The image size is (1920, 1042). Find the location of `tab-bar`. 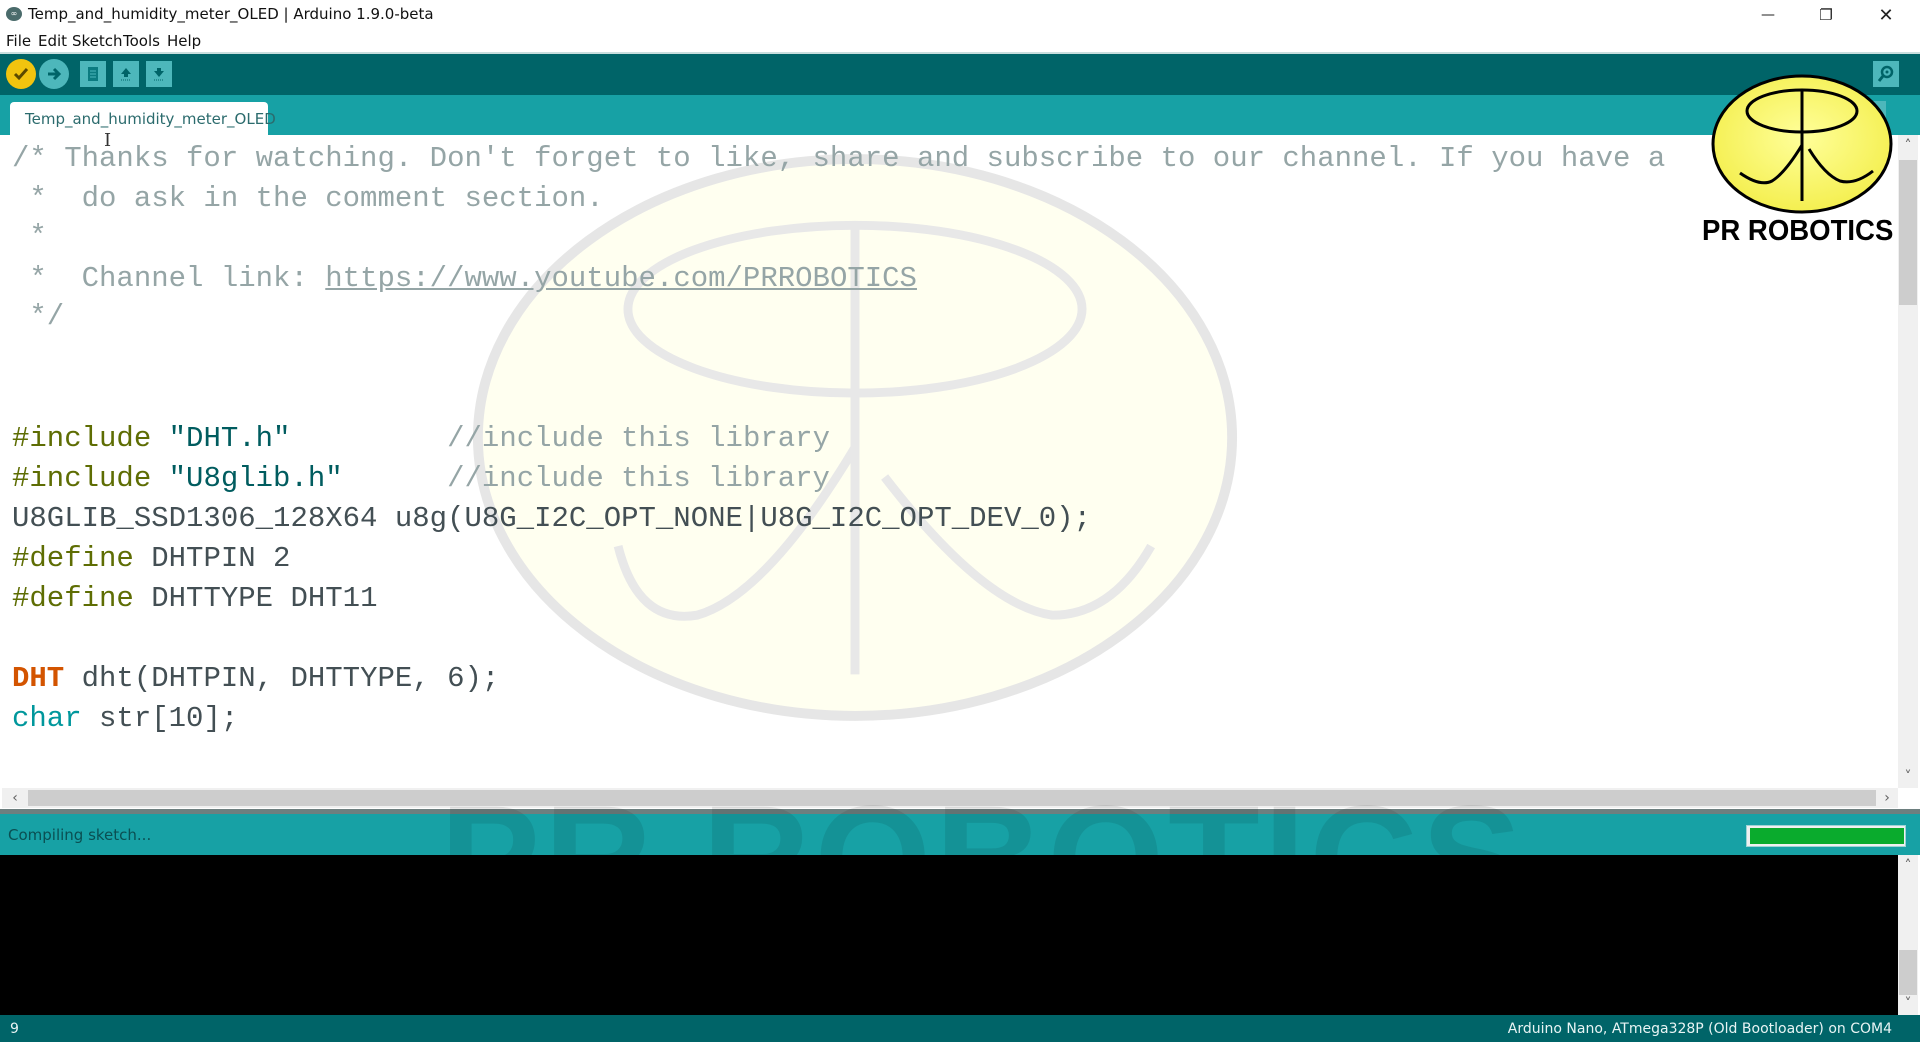

tab-bar is located at coordinates (960, 115).